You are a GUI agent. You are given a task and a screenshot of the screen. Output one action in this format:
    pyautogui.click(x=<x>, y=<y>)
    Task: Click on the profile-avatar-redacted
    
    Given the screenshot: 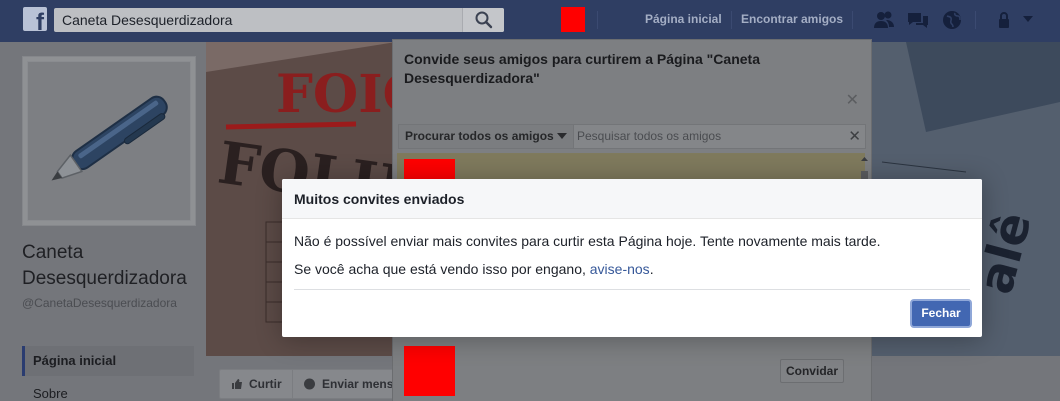 What is the action you would take?
    pyautogui.click(x=573, y=19)
    